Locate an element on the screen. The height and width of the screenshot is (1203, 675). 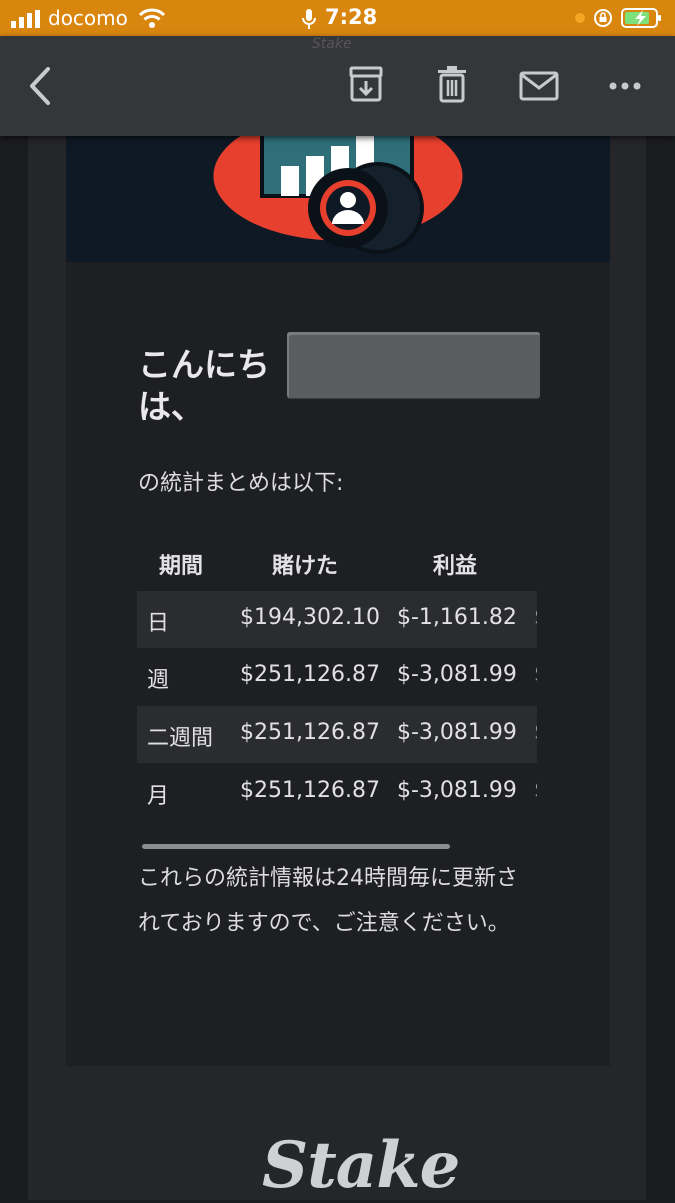
more-icon is located at coordinates (625, 86).